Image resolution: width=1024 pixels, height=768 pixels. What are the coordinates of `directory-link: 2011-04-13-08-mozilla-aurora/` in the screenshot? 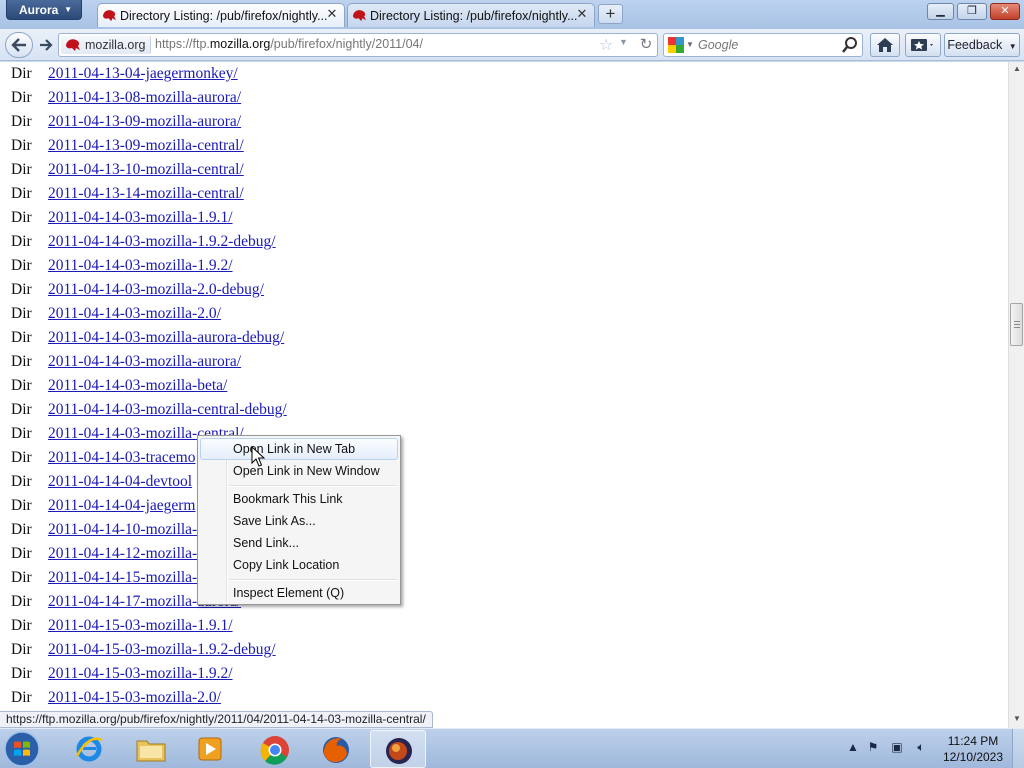 It's located at (144, 98).